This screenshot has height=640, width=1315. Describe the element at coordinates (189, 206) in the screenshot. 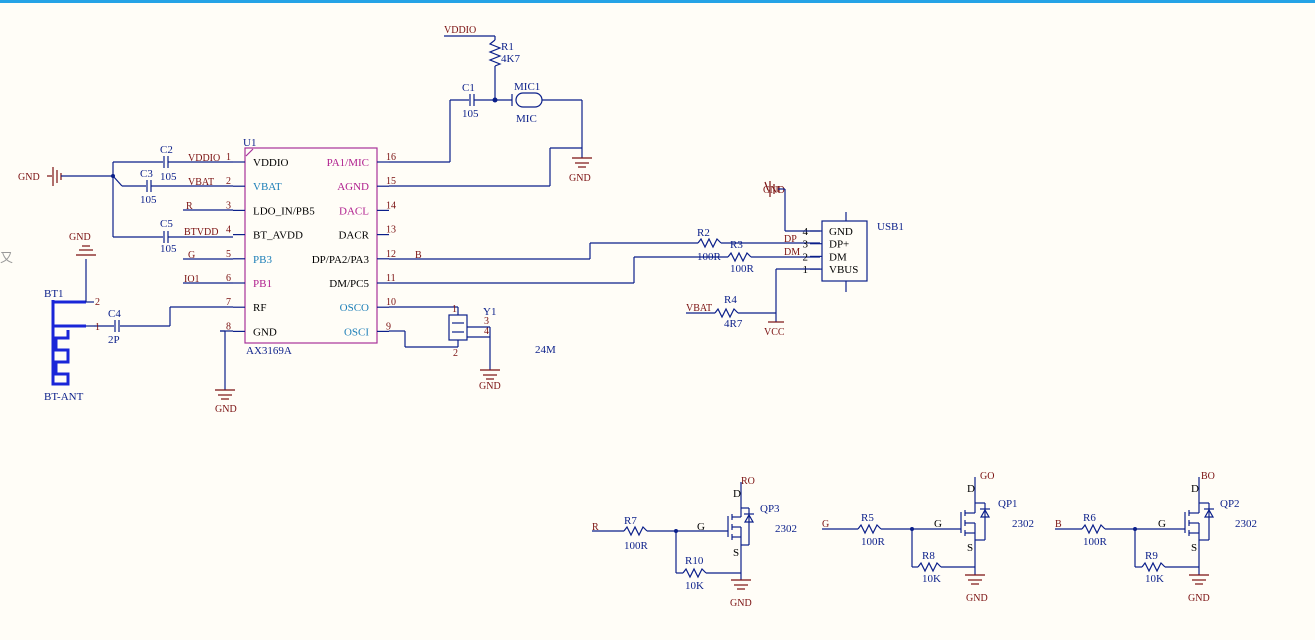

I see `net-r-label: R` at that location.